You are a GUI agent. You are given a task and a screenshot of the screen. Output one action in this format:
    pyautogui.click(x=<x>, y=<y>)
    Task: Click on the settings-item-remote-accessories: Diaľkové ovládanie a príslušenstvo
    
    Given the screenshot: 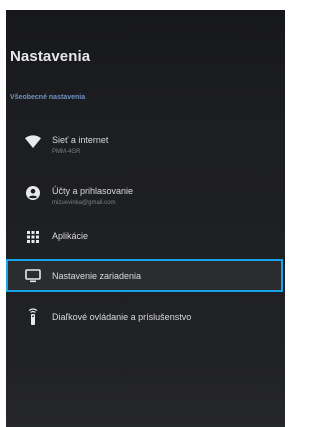 What is the action you would take?
    pyautogui.click(x=145, y=317)
    